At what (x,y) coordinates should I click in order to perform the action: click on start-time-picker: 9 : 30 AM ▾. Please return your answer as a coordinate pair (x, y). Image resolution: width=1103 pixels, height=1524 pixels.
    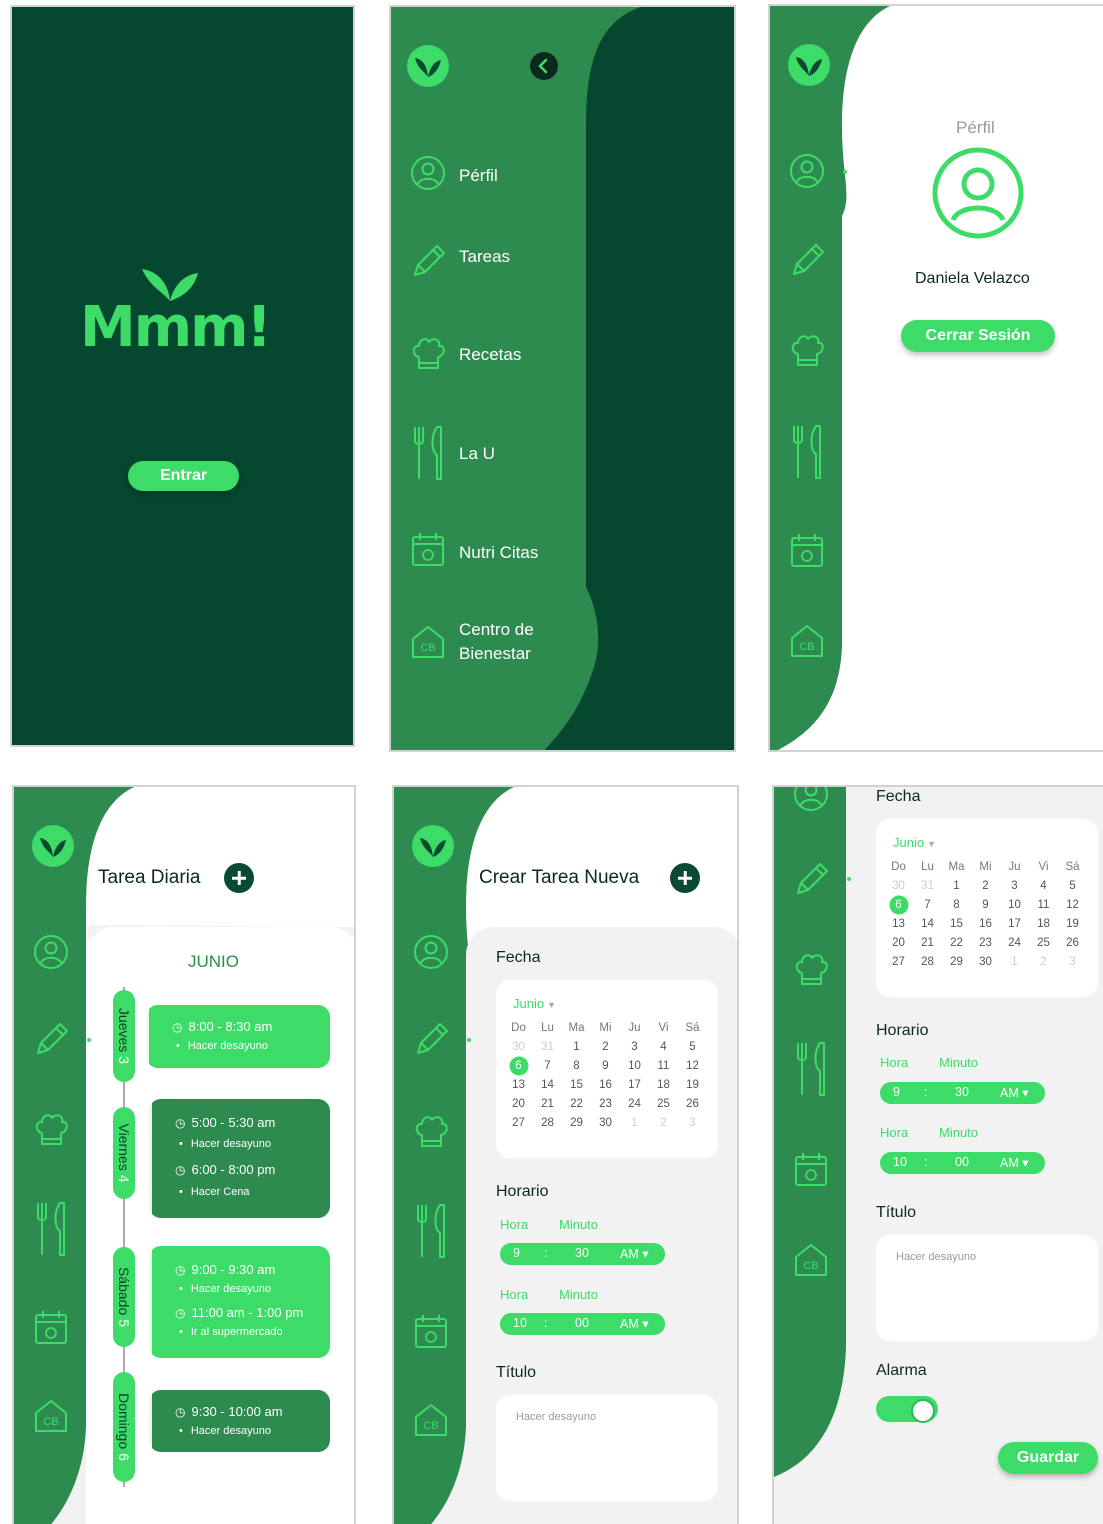
    Looking at the image, I should click on (962, 1093).